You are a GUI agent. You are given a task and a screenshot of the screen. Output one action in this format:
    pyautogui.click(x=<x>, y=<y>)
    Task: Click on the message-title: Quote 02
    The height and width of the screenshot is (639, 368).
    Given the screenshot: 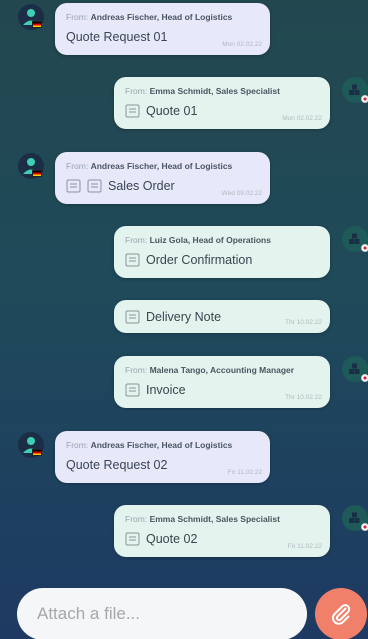 What is the action you would take?
    pyautogui.click(x=172, y=539)
    